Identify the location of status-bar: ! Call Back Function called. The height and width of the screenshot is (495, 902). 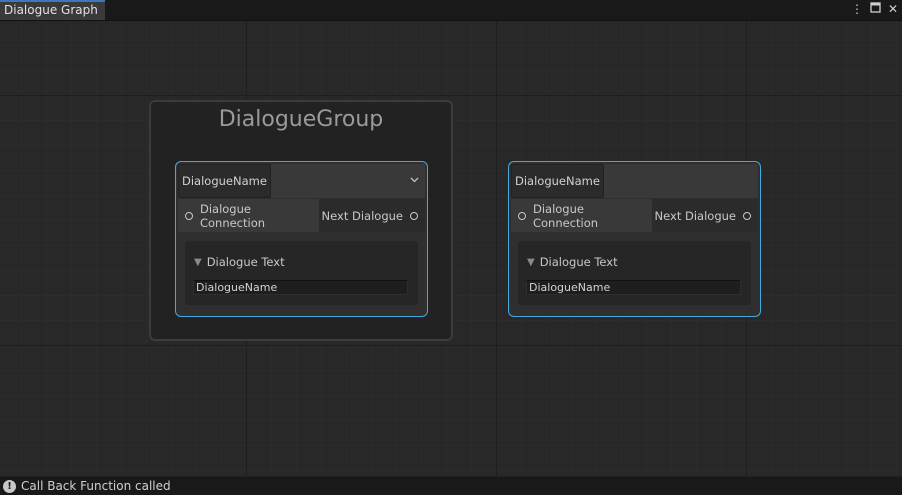
(451, 486).